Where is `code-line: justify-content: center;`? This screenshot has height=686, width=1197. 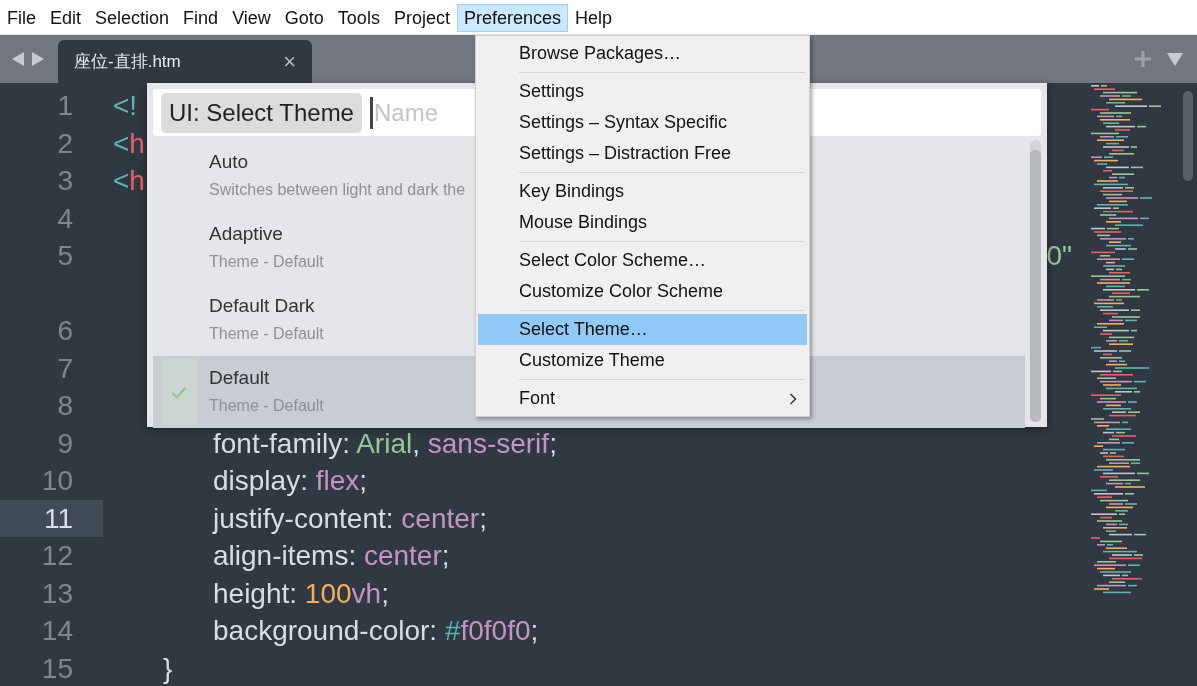 code-line: justify-content: center; is located at coordinates (349, 518).